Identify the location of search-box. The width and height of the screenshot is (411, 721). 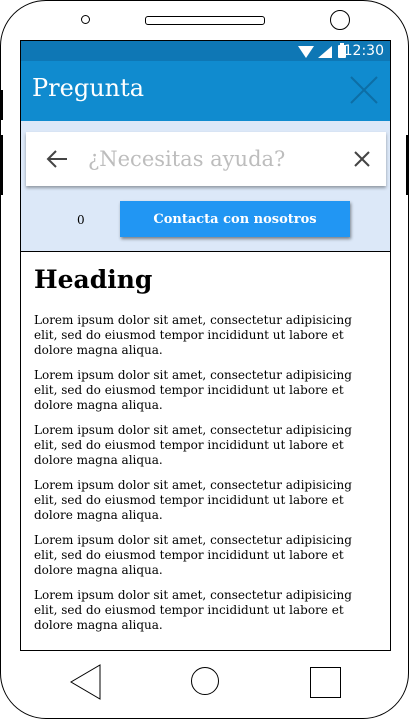
(206, 159).